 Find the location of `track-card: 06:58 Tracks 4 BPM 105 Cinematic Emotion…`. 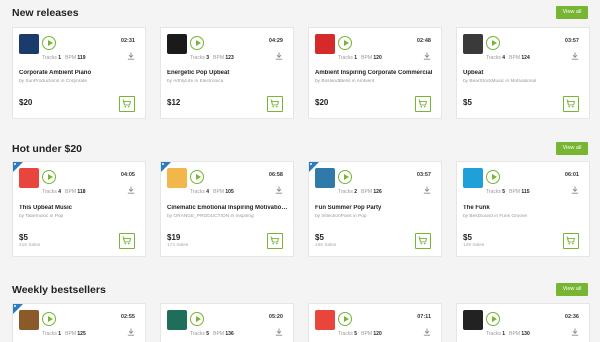

track-card: 06:58 Tracks 4 BPM 105 Cinematic Emotion… is located at coordinates (227, 209).